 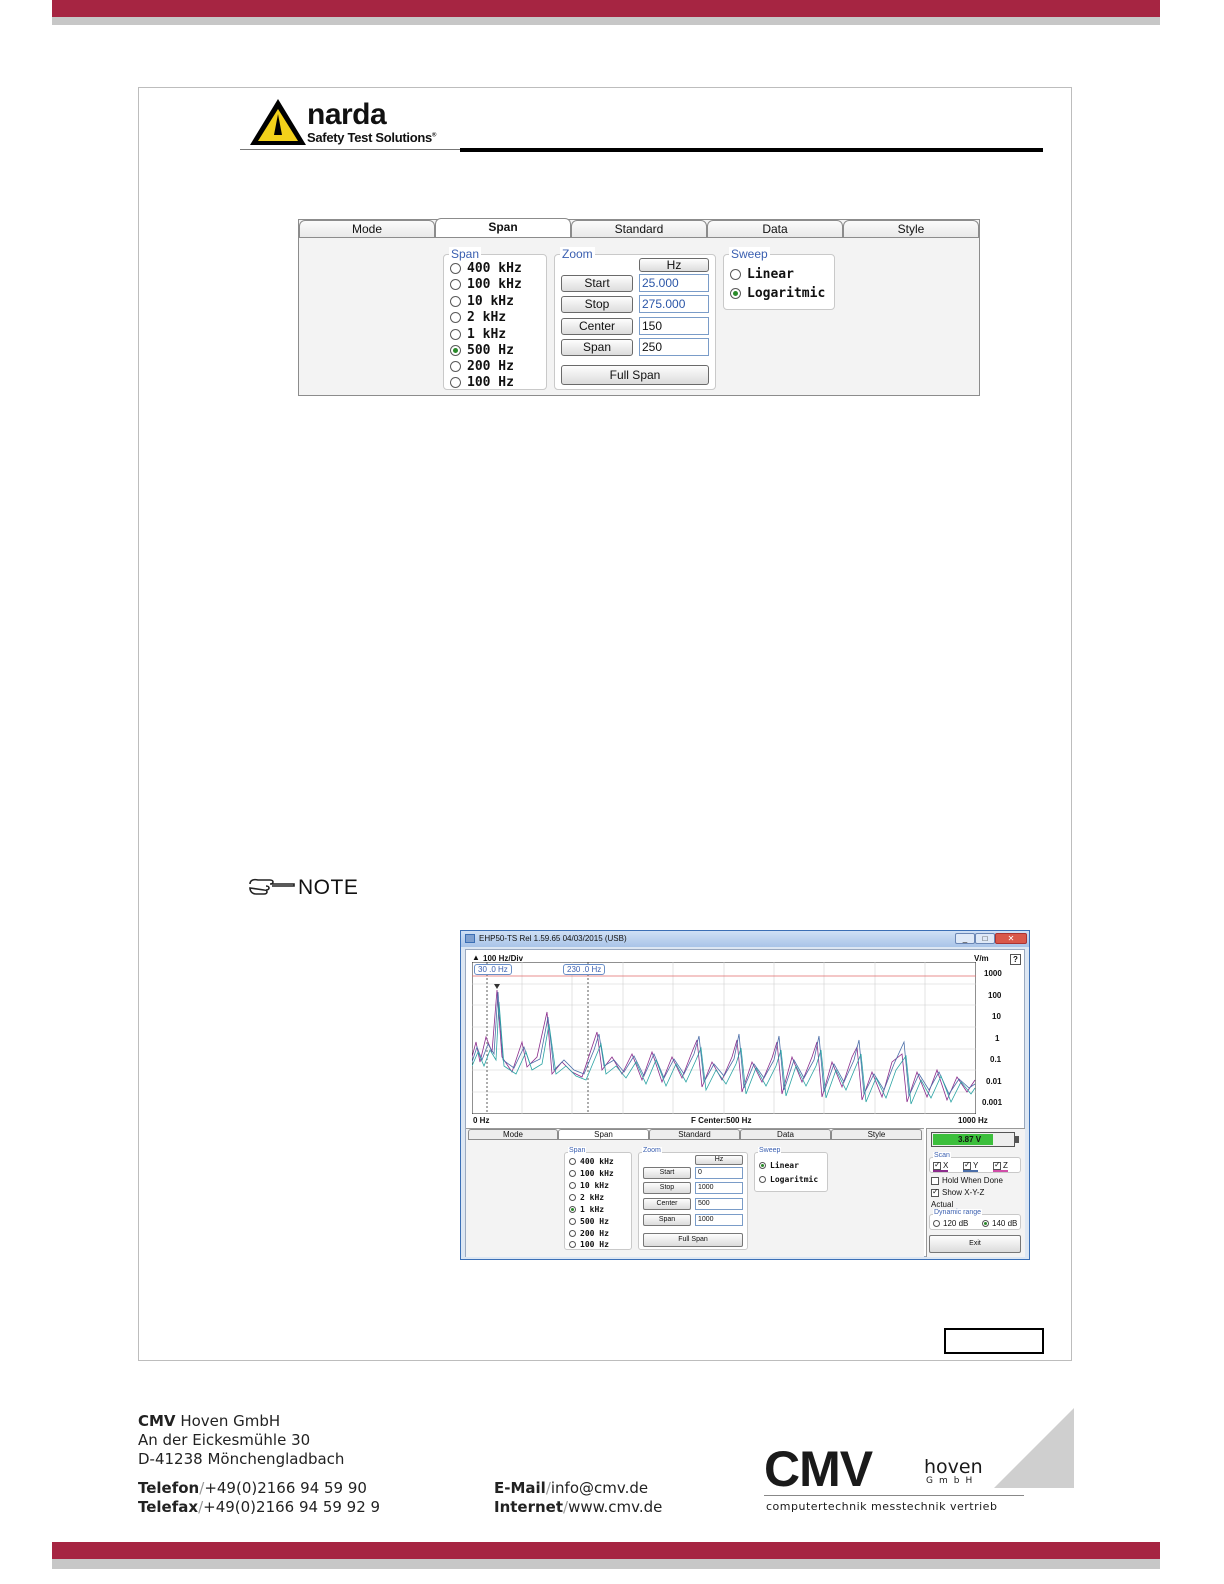 What do you see at coordinates (606, 8) in the screenshot?
I see `top-bar` at bounding box center [606, 8].